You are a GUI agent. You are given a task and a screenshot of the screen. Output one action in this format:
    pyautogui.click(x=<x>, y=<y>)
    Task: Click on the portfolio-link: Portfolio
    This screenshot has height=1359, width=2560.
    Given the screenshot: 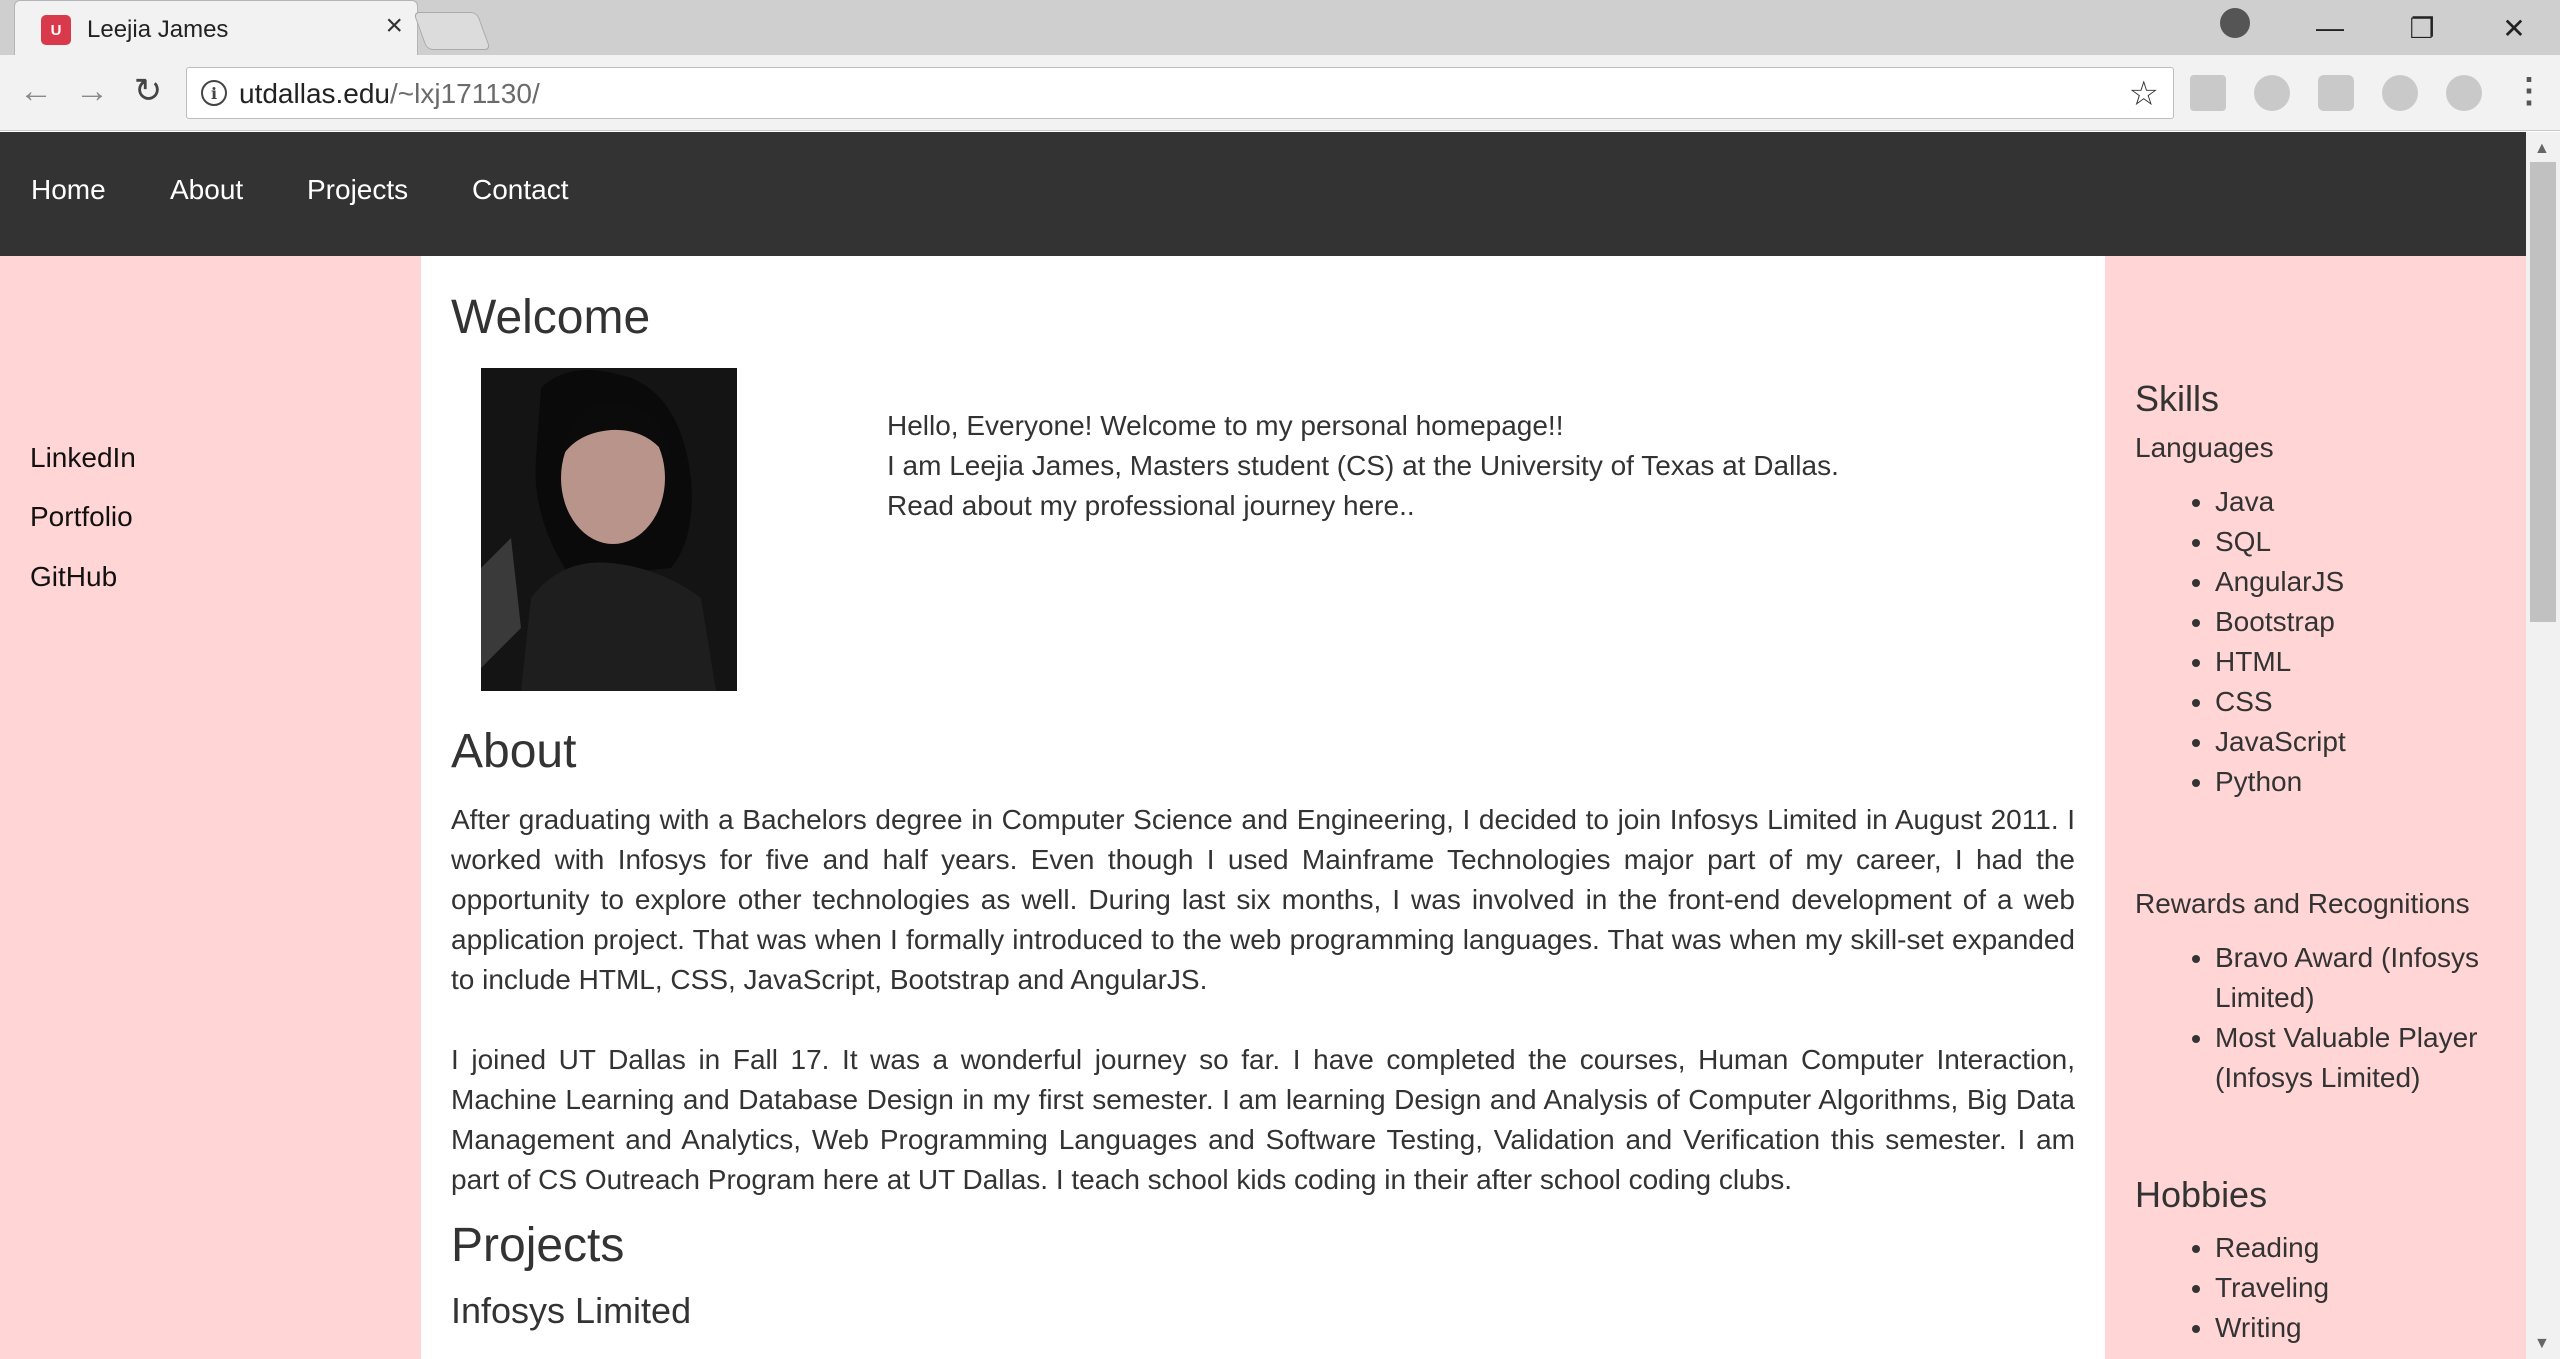 What is the action you would take?
    pyautogui.click(x=81, y=517)
    